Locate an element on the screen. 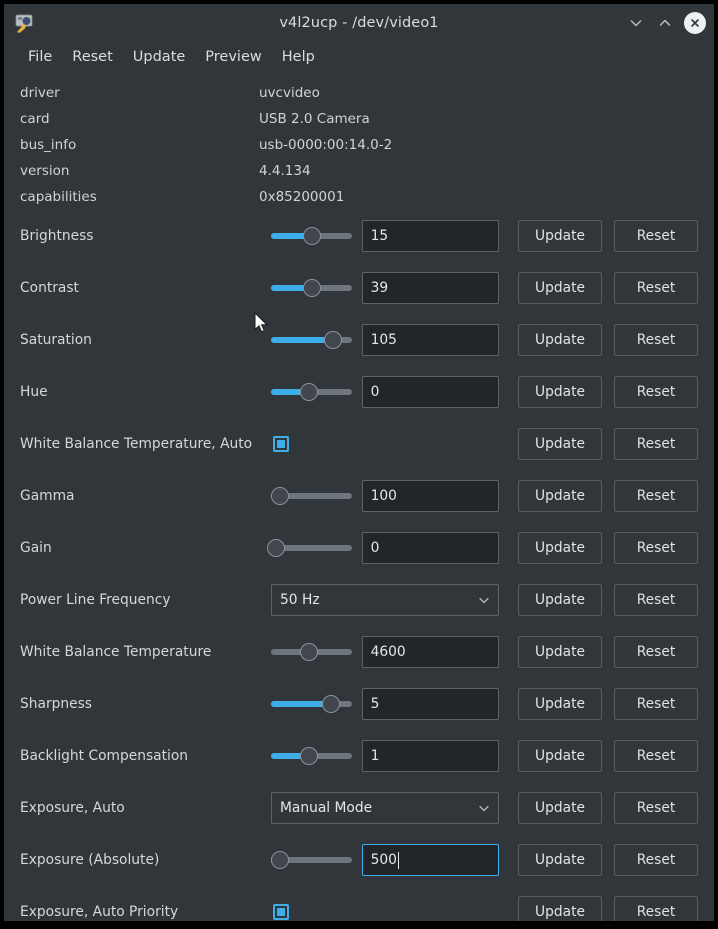 The height and width of the screenshot is (929, 718). dropdown-power-line-frequency: 50 Hz is located at coordinates (385, 600).